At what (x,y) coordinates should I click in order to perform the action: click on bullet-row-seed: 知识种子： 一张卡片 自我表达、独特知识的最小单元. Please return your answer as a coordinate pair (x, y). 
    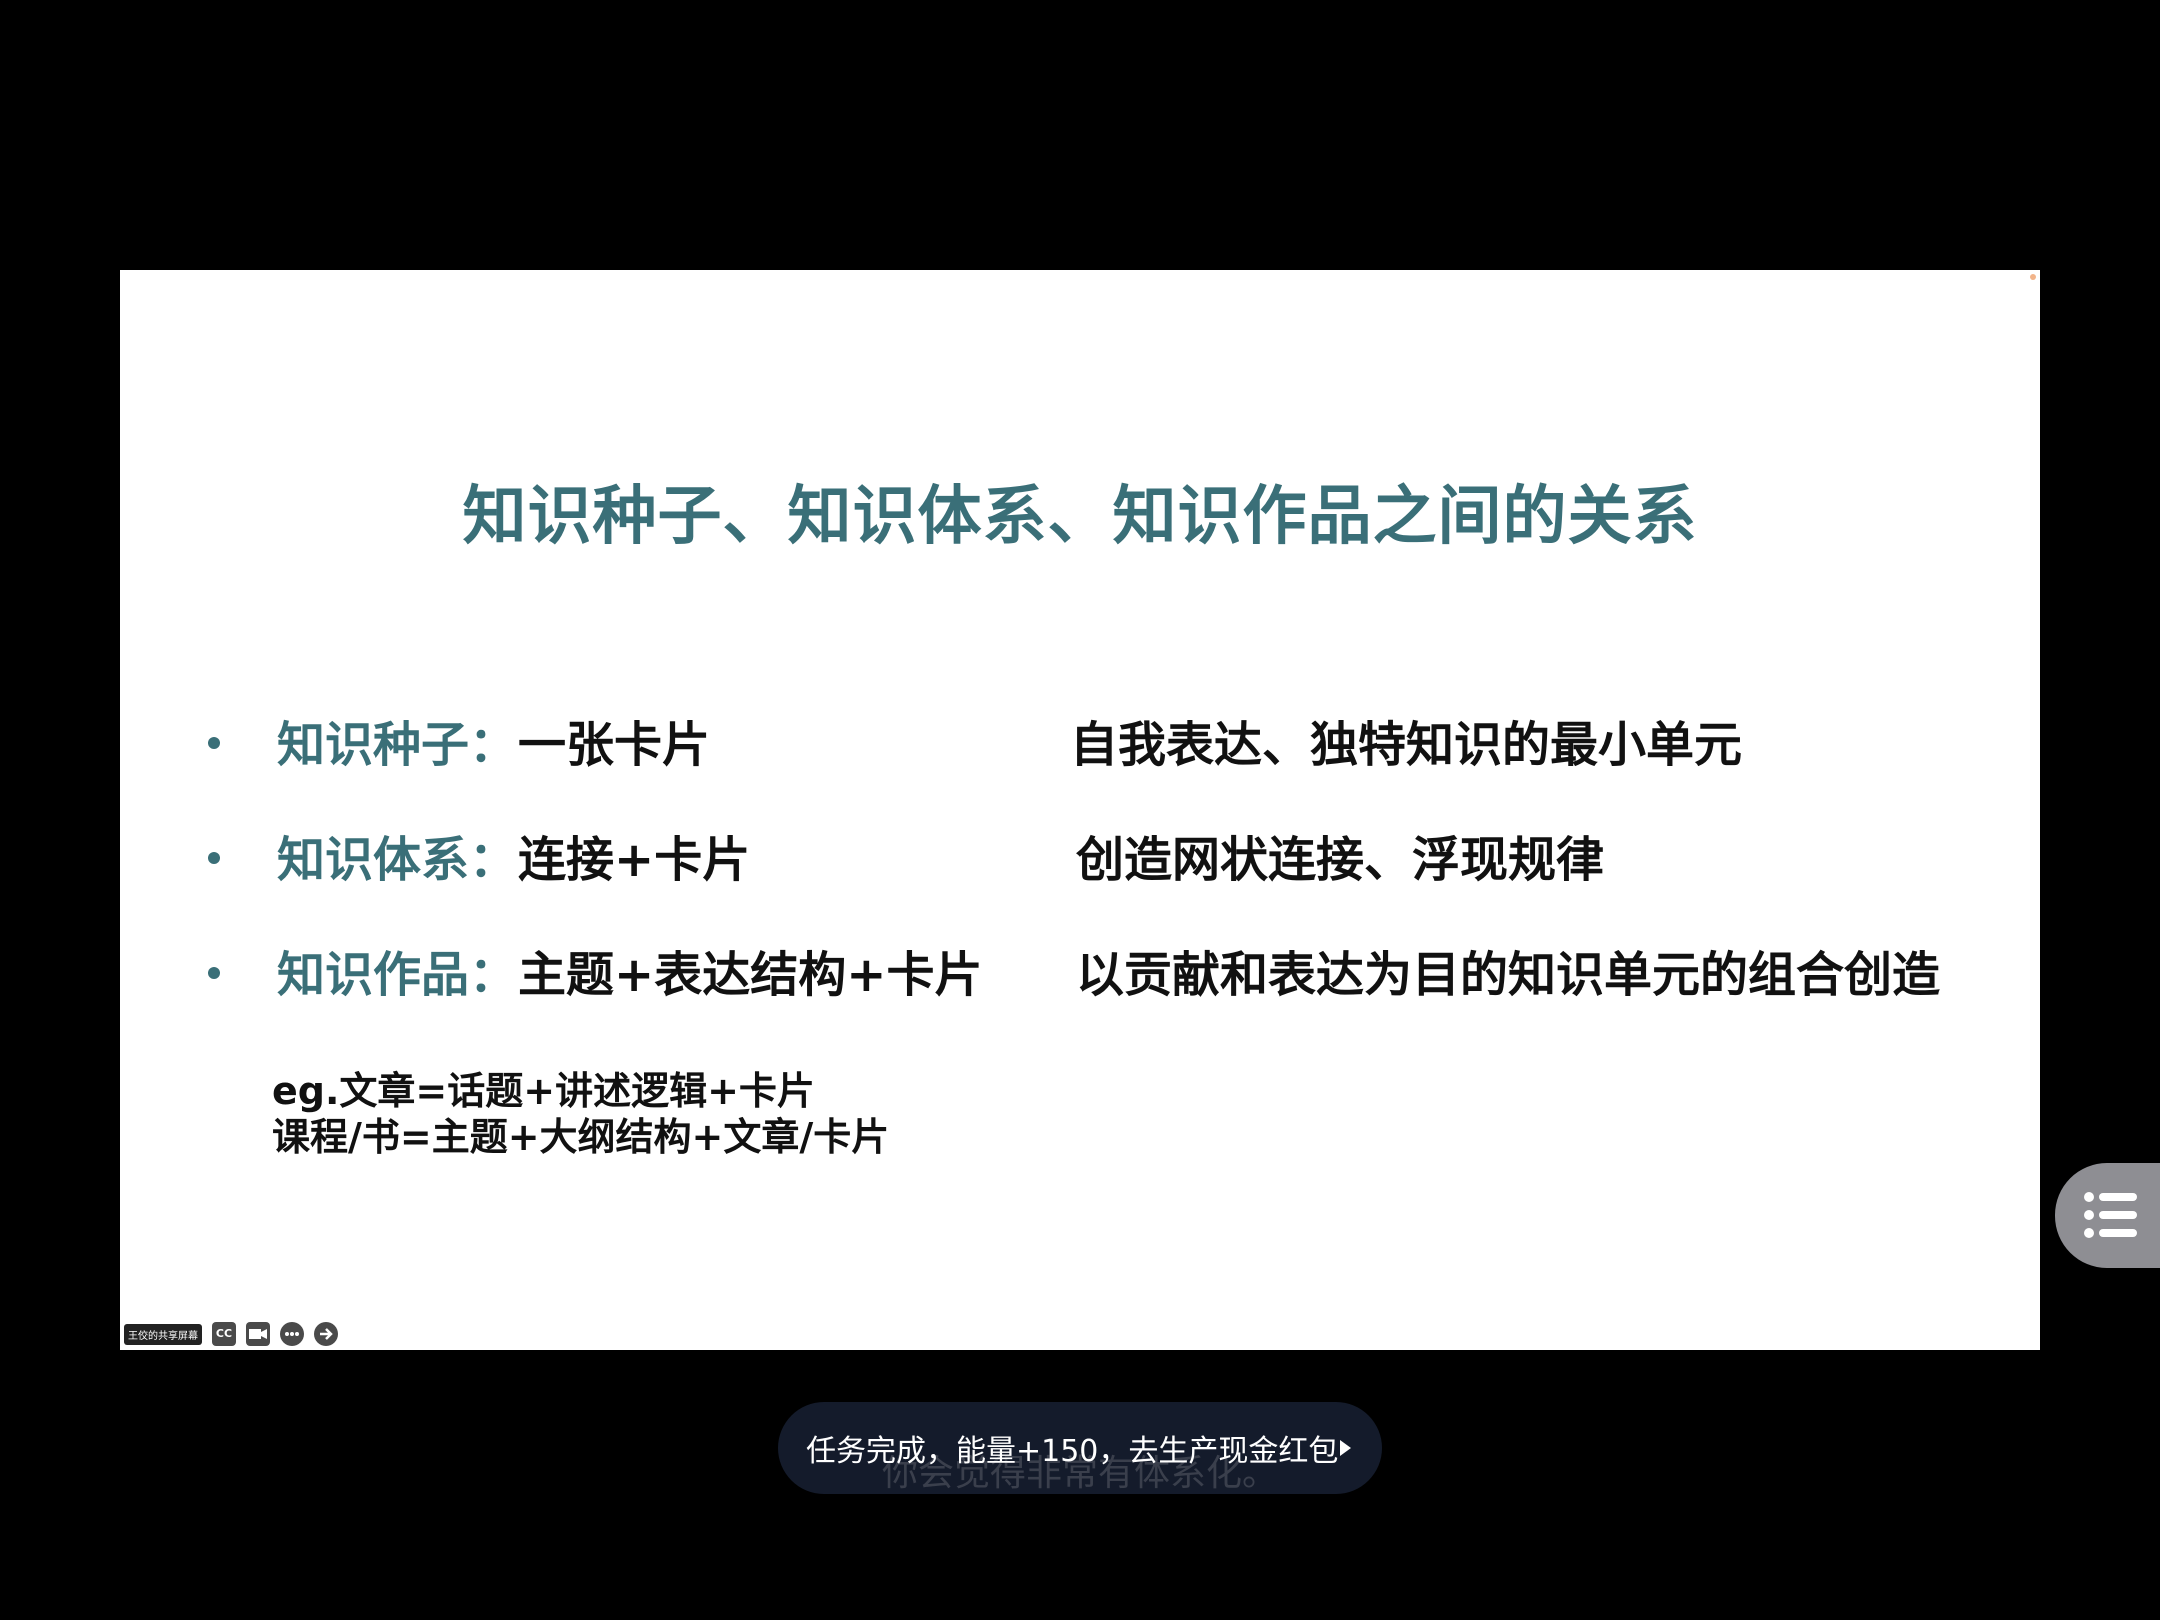
    Looking at the image, I should click on (1080, 745).